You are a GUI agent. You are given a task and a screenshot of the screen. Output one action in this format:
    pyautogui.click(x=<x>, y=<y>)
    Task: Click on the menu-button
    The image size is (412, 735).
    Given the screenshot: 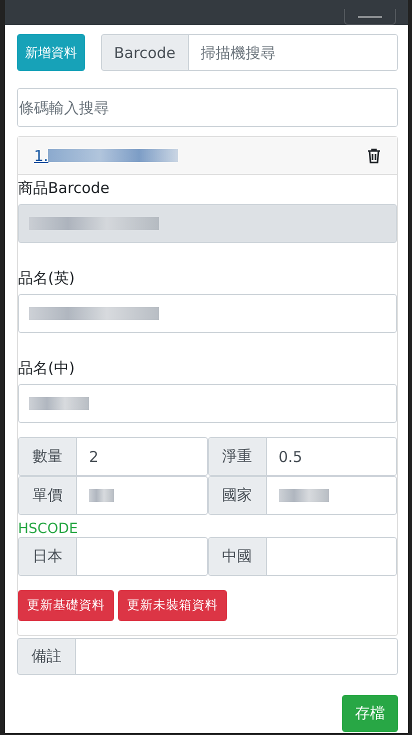 What is the action you would take?
    pyautogui.click(x=370, y=17)
    